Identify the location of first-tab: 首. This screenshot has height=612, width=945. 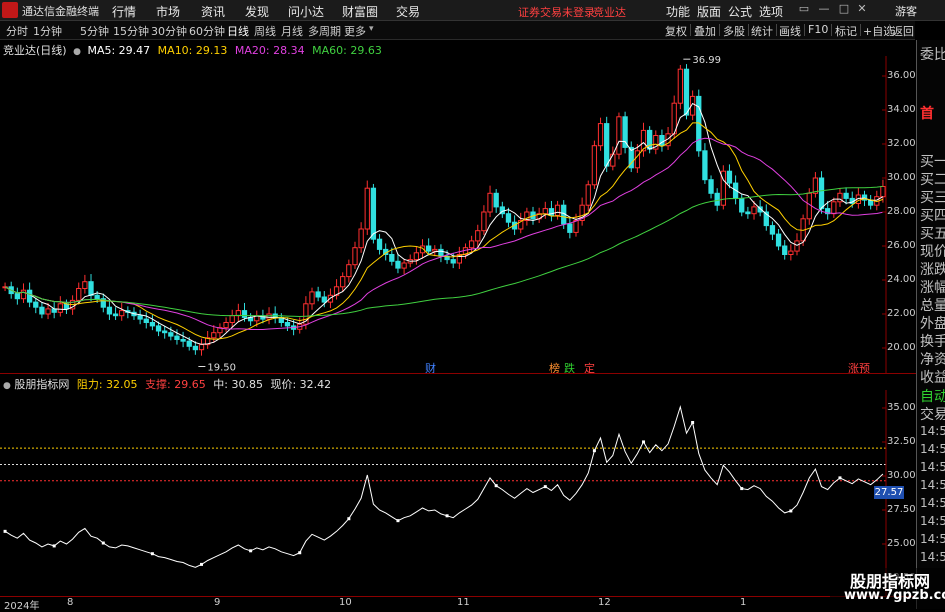
(927, 113).